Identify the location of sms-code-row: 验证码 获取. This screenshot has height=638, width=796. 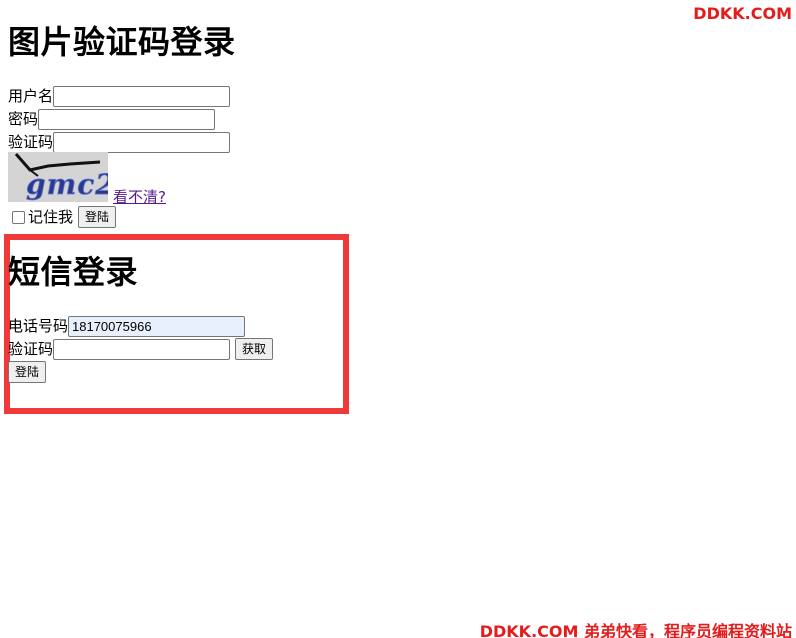
(141, 349).